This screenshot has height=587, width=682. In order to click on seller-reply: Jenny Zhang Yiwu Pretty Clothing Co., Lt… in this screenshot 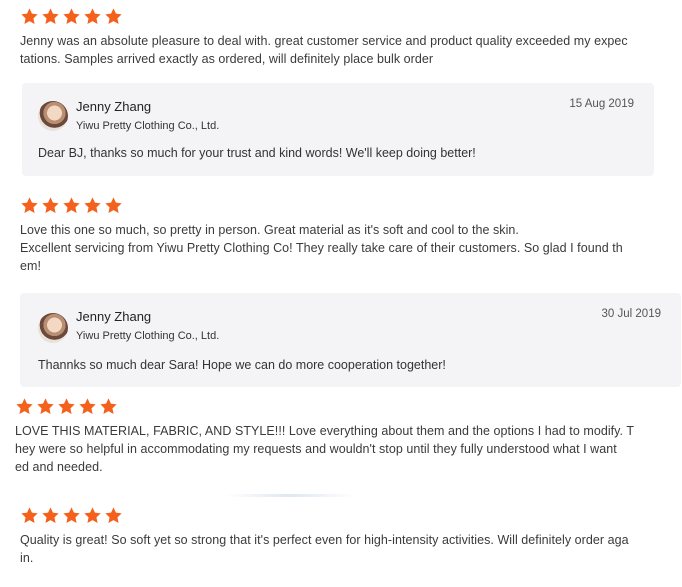, I will do `click(338, 129)`.